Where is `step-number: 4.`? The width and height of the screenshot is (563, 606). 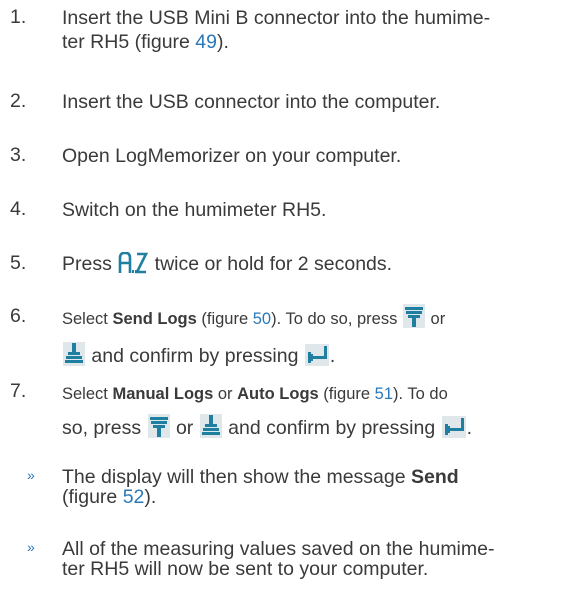 step-number: 4. is located at coordinates (18, 209).